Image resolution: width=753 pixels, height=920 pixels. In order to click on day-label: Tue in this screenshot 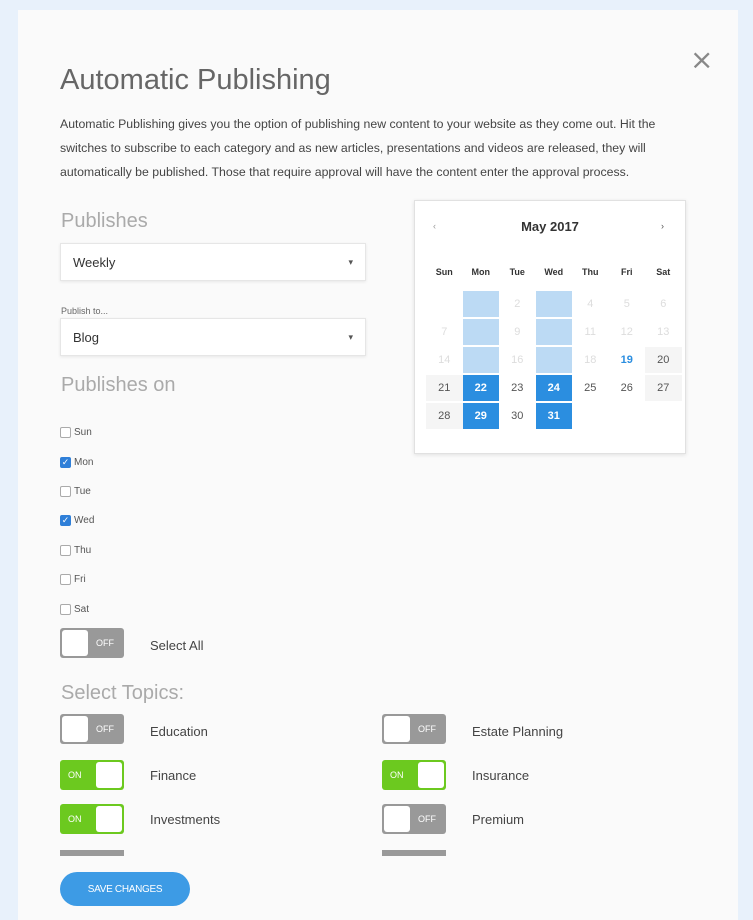, I will do `click(82, 491)`.